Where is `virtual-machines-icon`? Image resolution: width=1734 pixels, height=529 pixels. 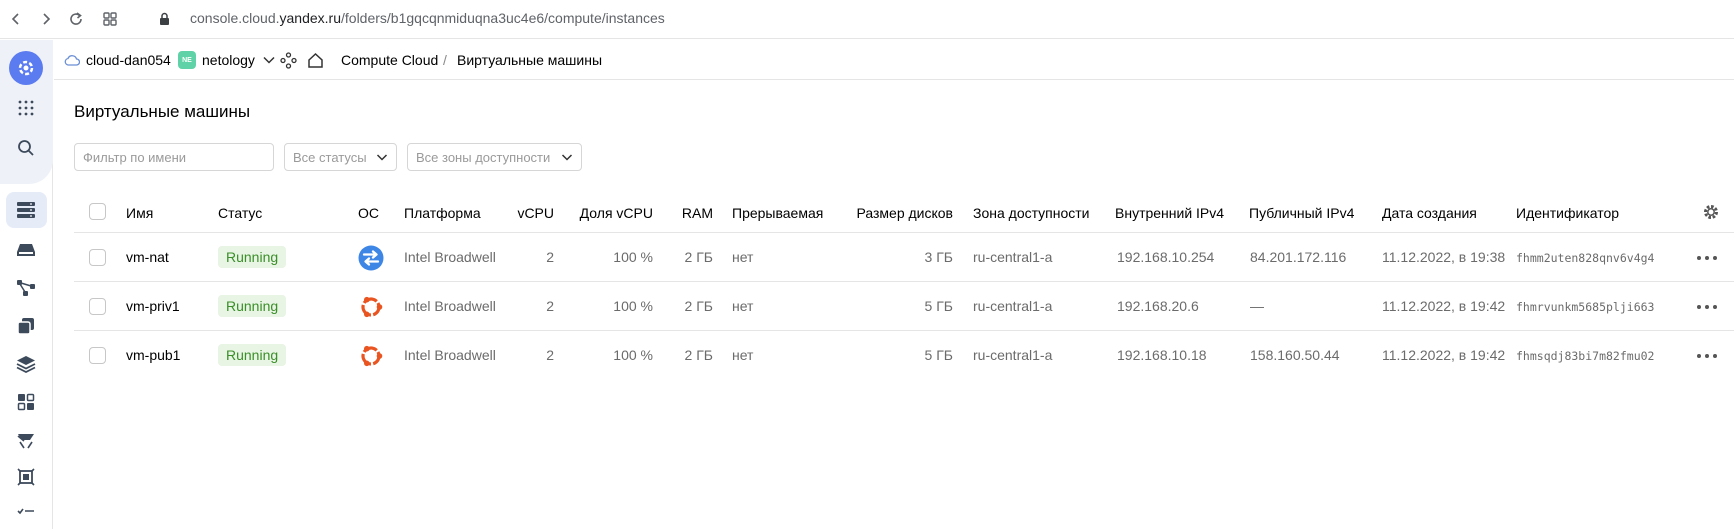 virtual-machines-icon is located at coordinates (26, 210).